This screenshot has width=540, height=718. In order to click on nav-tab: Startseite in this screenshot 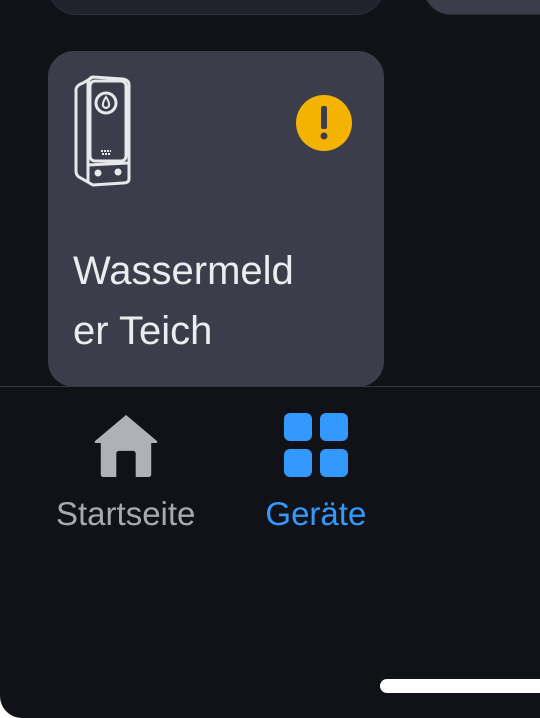, I will do `click(126, 528)`.